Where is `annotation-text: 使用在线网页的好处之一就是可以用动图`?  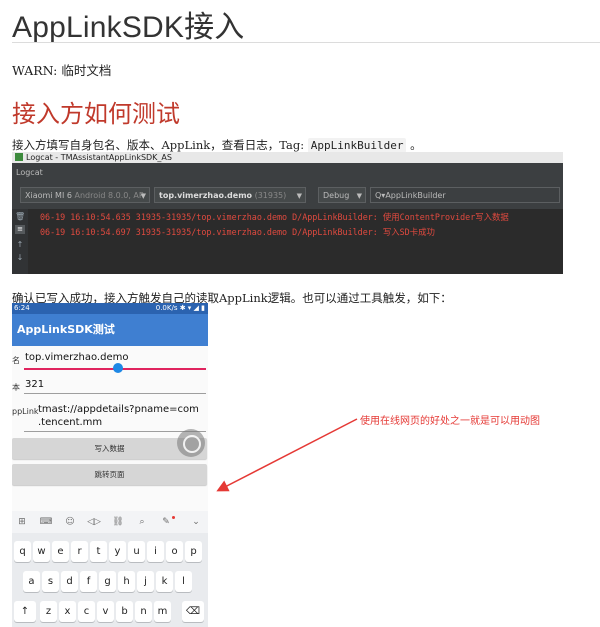
annotation-text: 使用在线网页的好处之一就是可以用动图 is located at coordinates (450, 421).